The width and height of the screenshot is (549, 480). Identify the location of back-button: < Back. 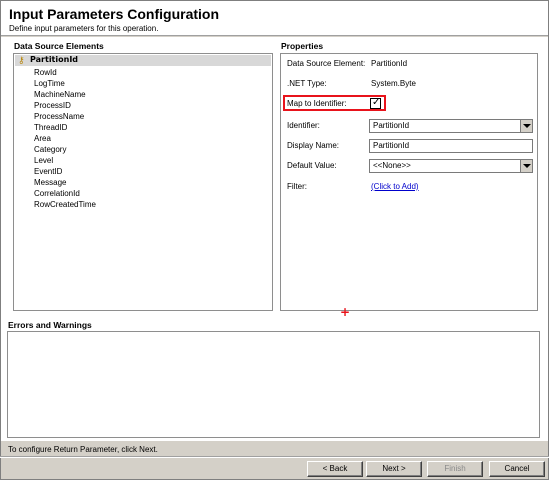
(335, 469).